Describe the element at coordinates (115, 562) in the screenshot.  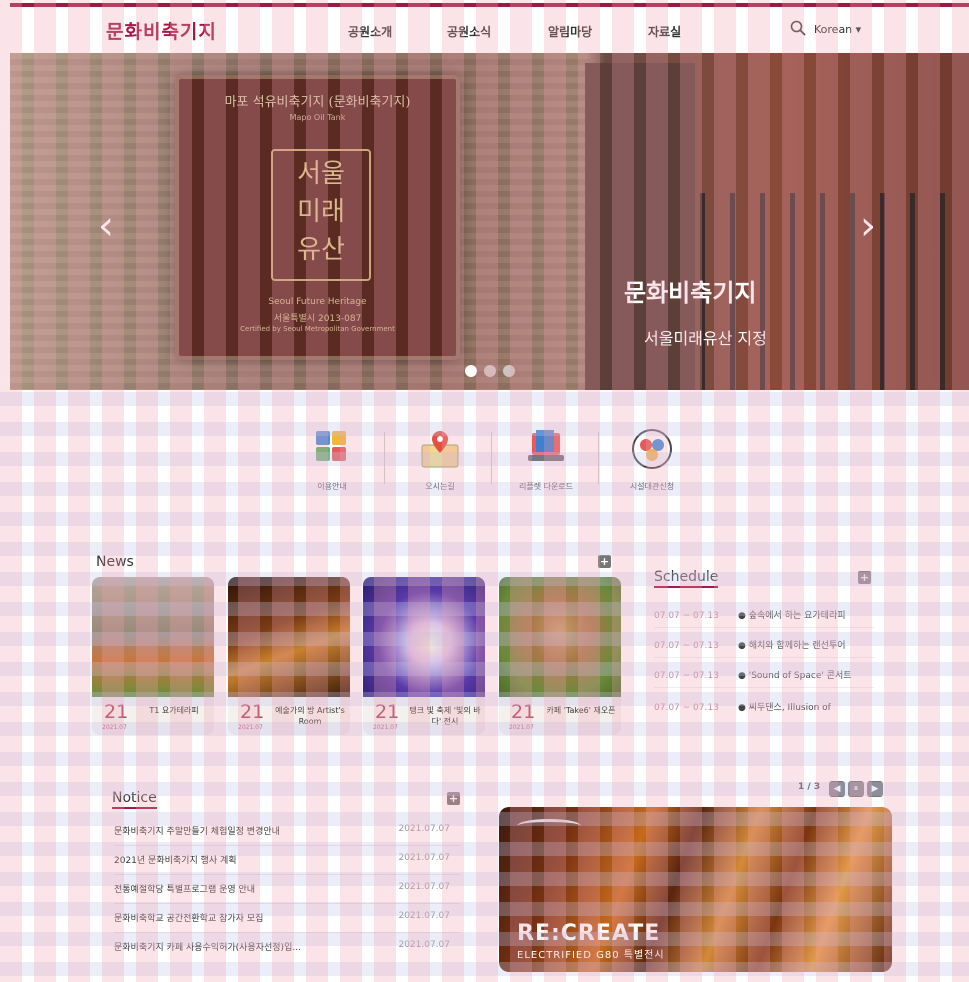
I see `news-title: News` at that location.